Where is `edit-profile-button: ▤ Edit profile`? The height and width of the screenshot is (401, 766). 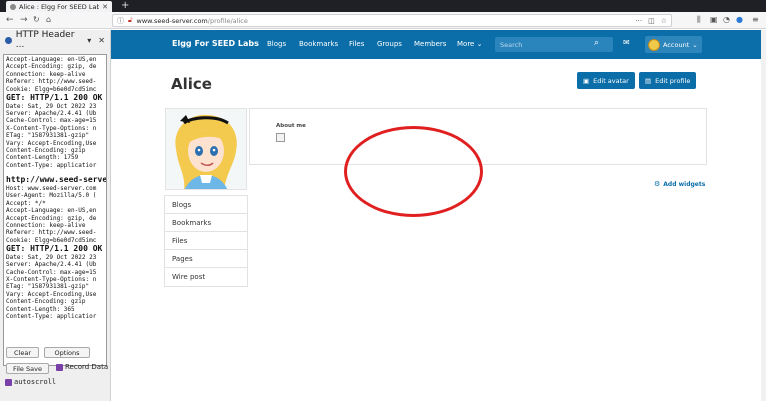
edit-profile-button: ▤ Edit profile is located at coordinates (668, 80).